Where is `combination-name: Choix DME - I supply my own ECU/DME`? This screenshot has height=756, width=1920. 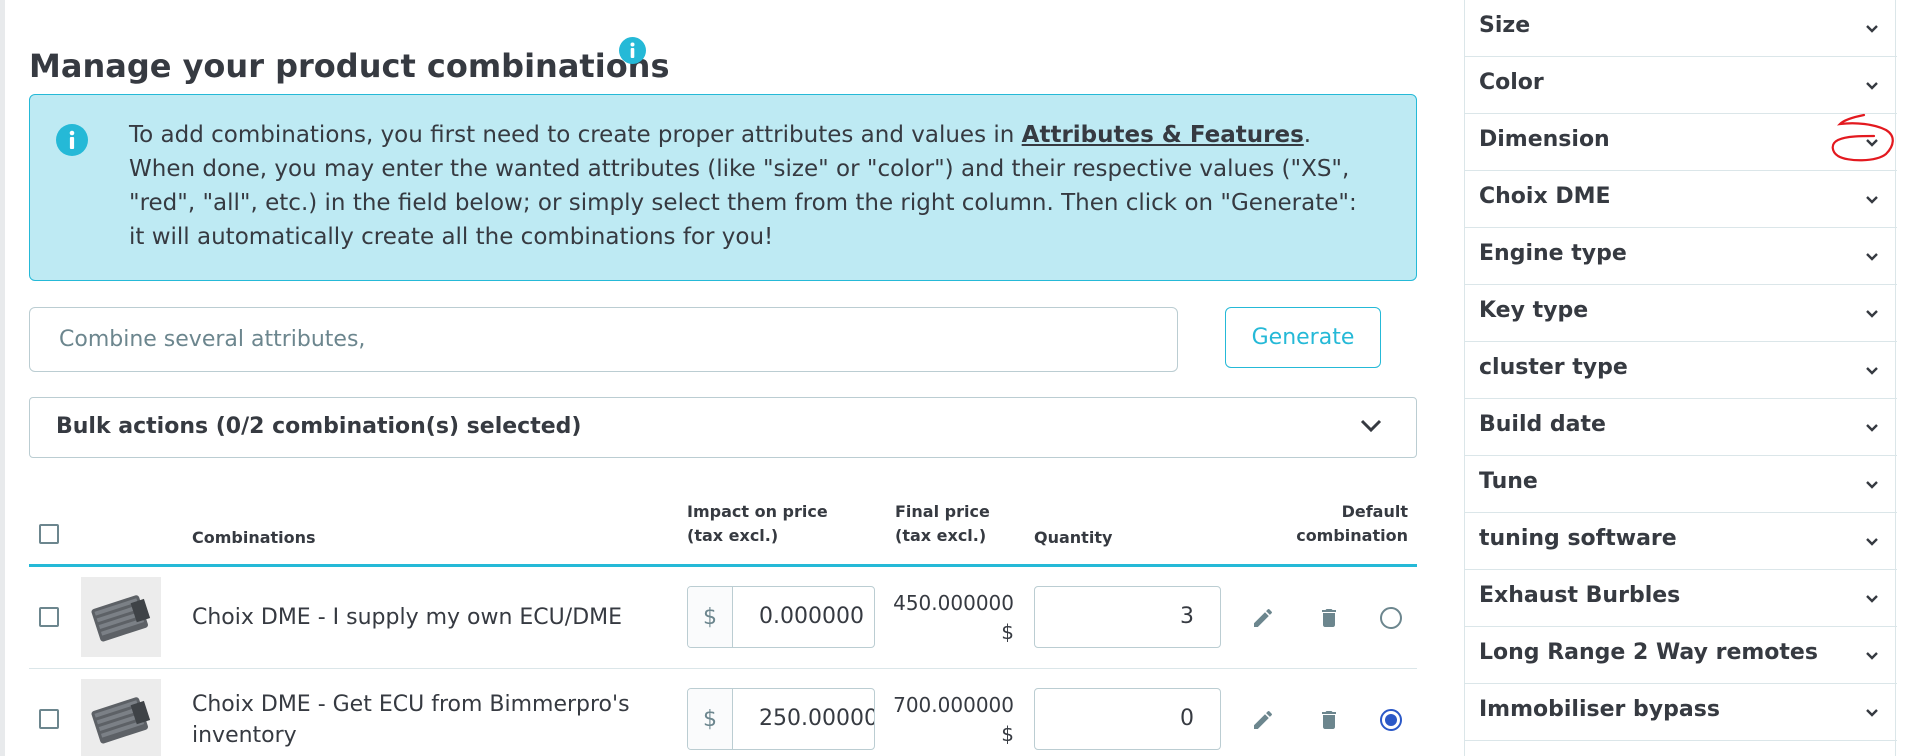 combination-name: Choix DME - I supply my own ECU/DME is located at coordinates (407, 617).